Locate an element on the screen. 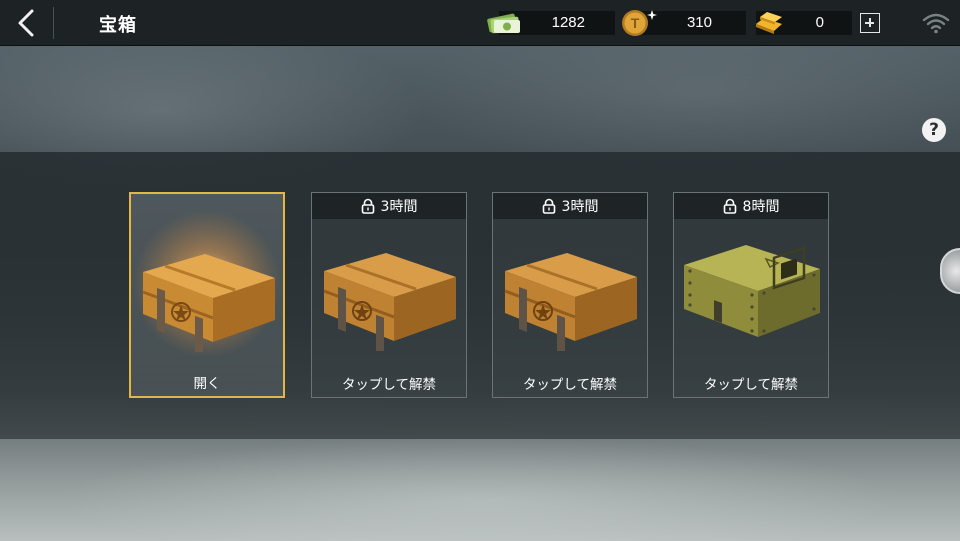 This screenshot has height=541, width=960. page-title: 宝箱 is located at coordinates (118, 25).